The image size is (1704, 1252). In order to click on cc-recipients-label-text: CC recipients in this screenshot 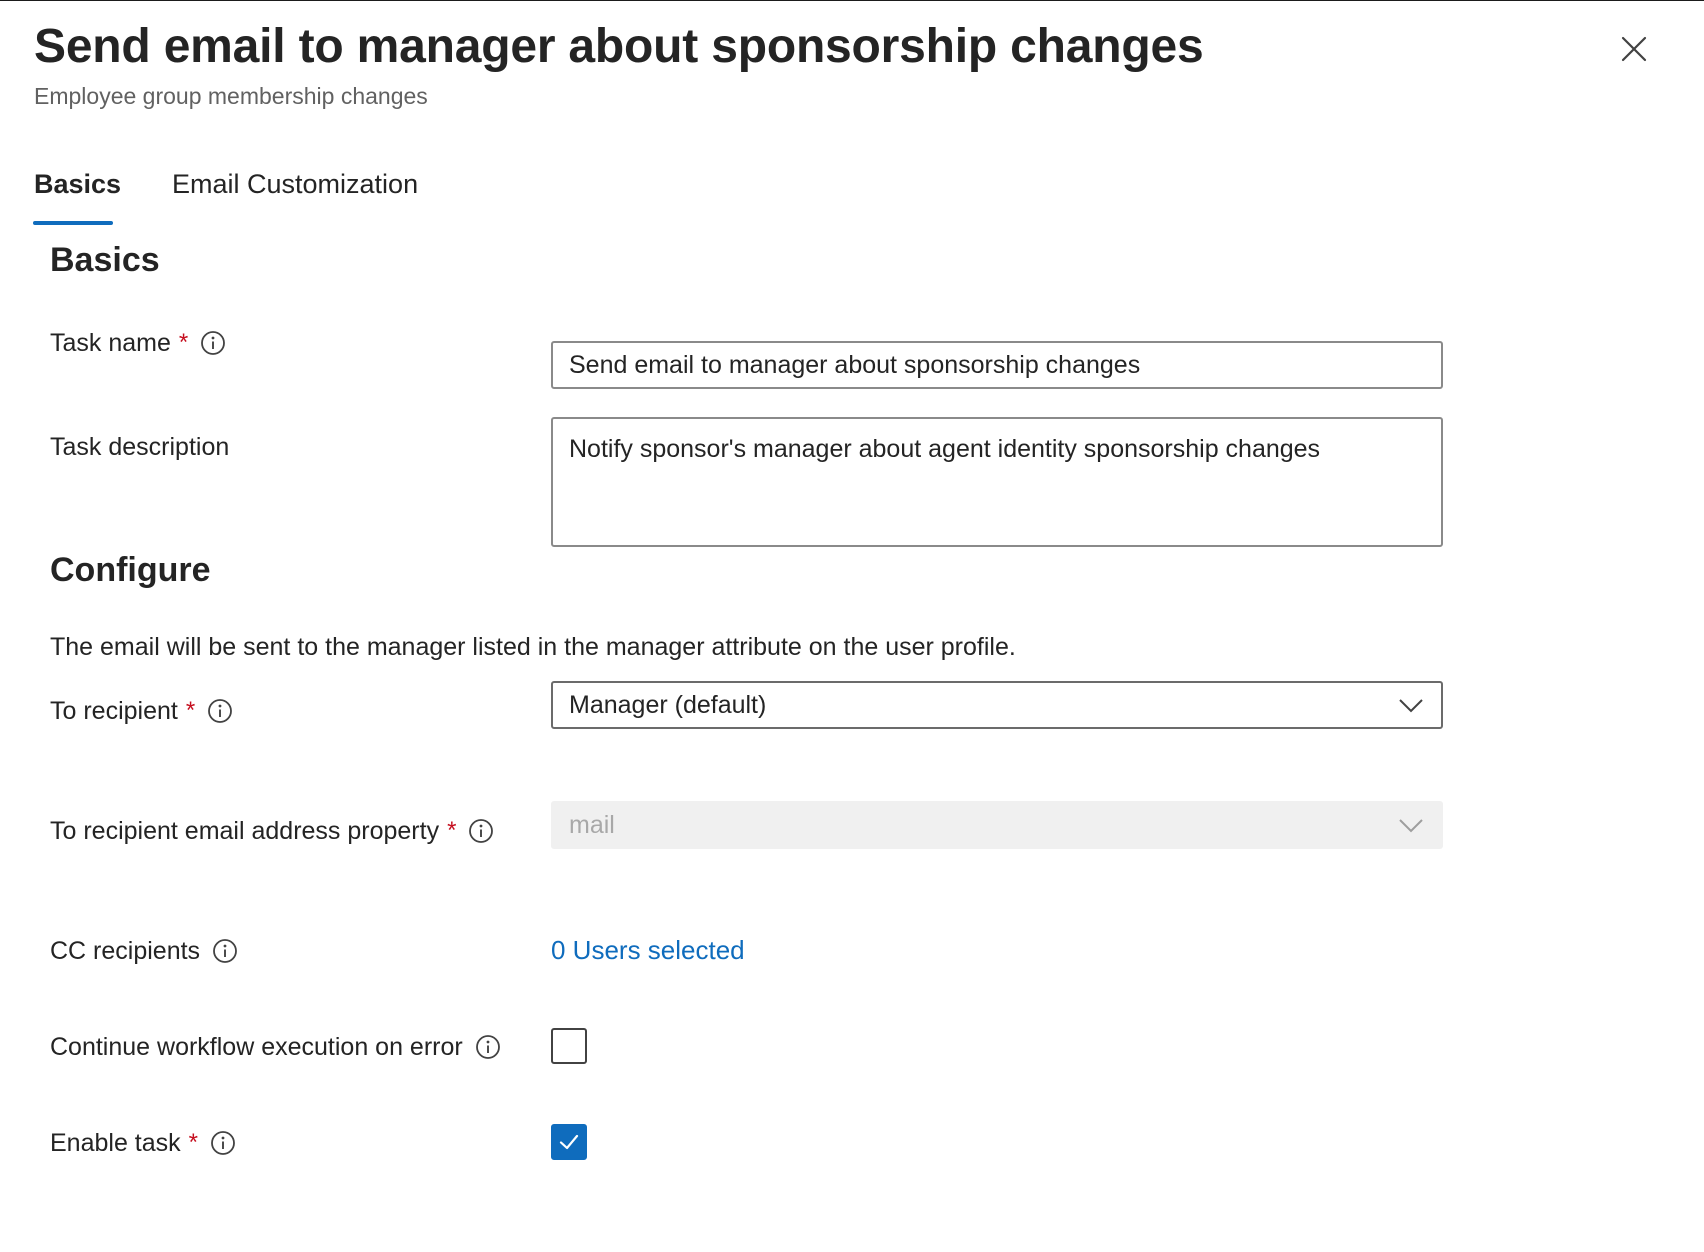, I will do `click(125, 950)`.